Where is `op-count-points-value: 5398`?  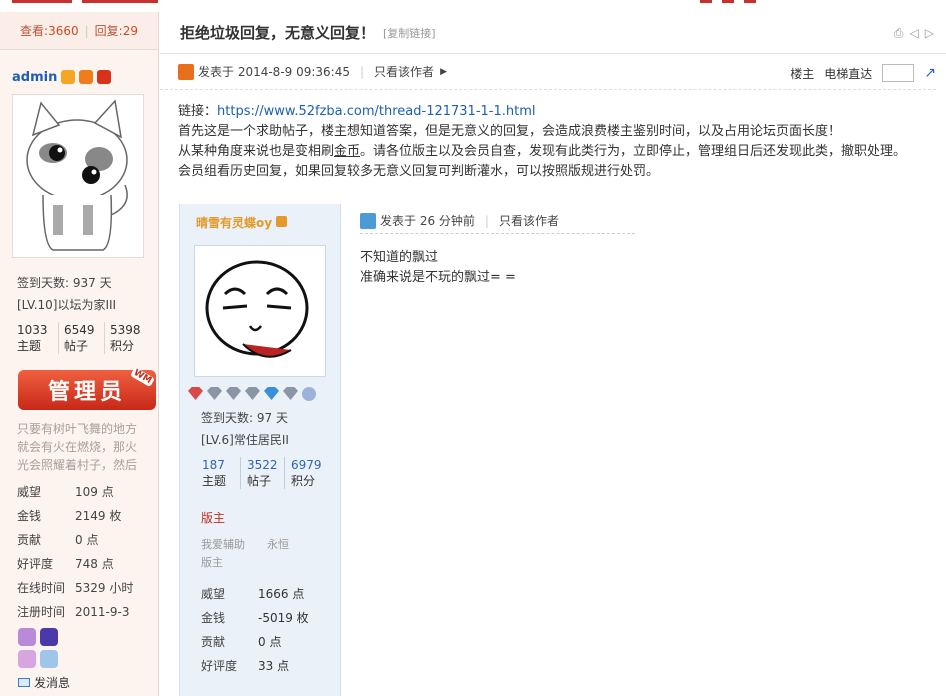
op-count-points-value: 5398 is located at coordinates (125, 330).